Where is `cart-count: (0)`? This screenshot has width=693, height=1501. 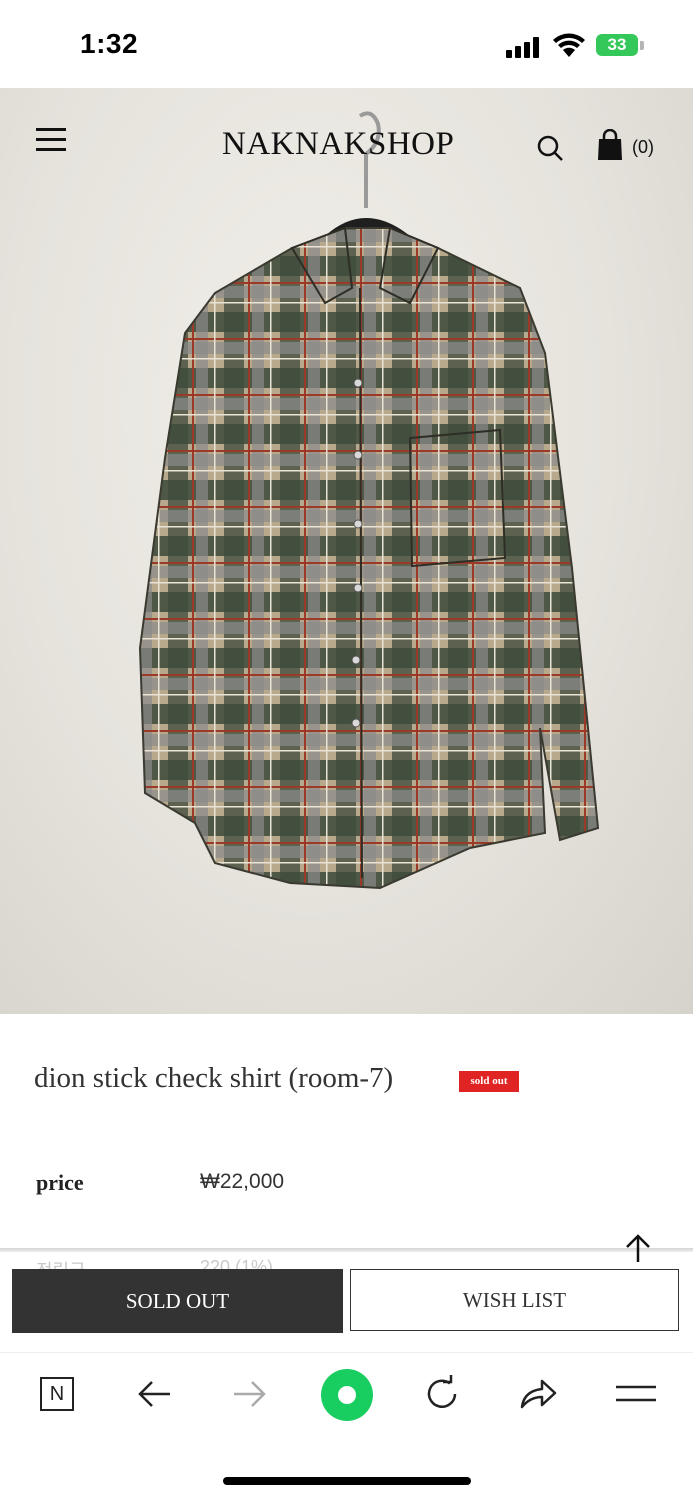 cart-count: (0) is located at coordinates (643, 147).